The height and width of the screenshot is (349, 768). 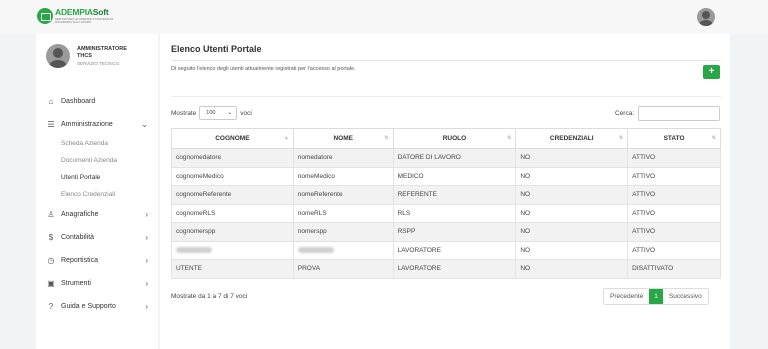 I want to click on cell-cognome: cognomeMedico, so click(x=232, y=176).